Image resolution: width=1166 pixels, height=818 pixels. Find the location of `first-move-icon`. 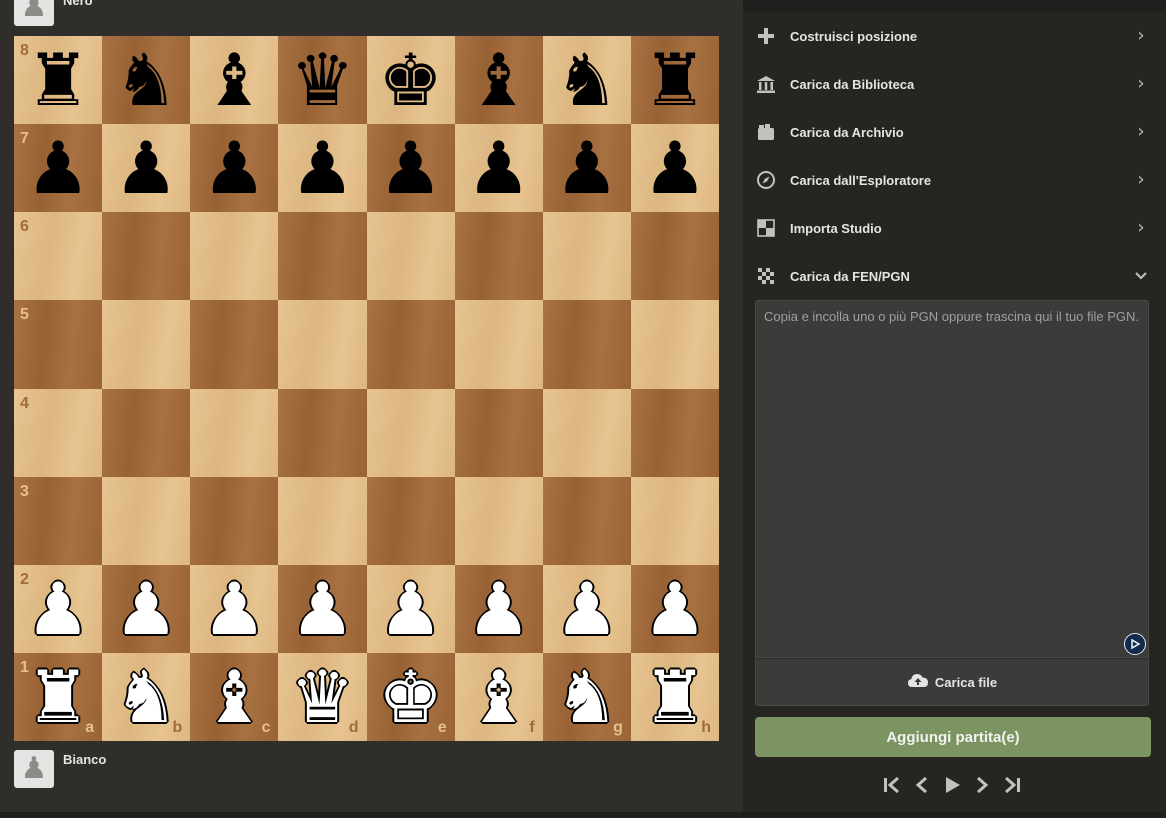

first-move-icon is located at coordinates (892, 785).